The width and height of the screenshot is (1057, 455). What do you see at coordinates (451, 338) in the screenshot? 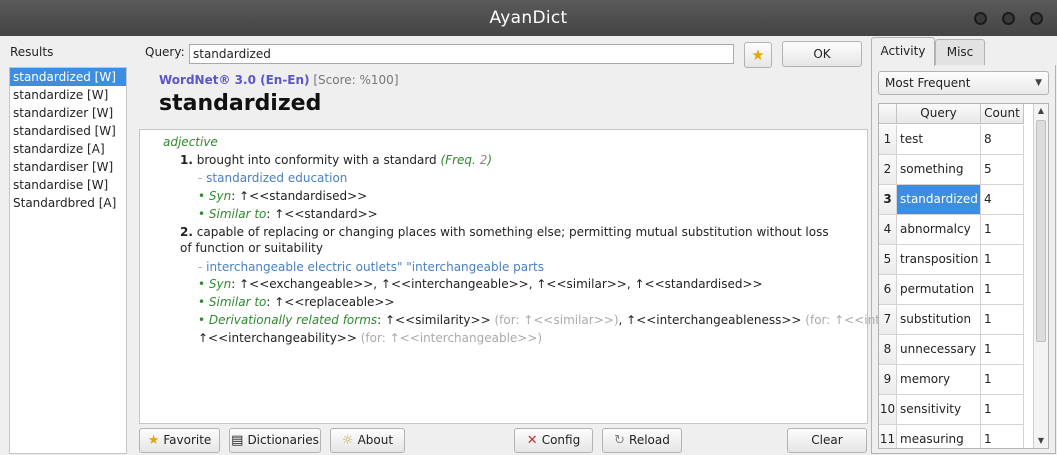
I see `derivation-3-for: (for: ↑<<interchangeable>>)` at bounding box center [451, 338].